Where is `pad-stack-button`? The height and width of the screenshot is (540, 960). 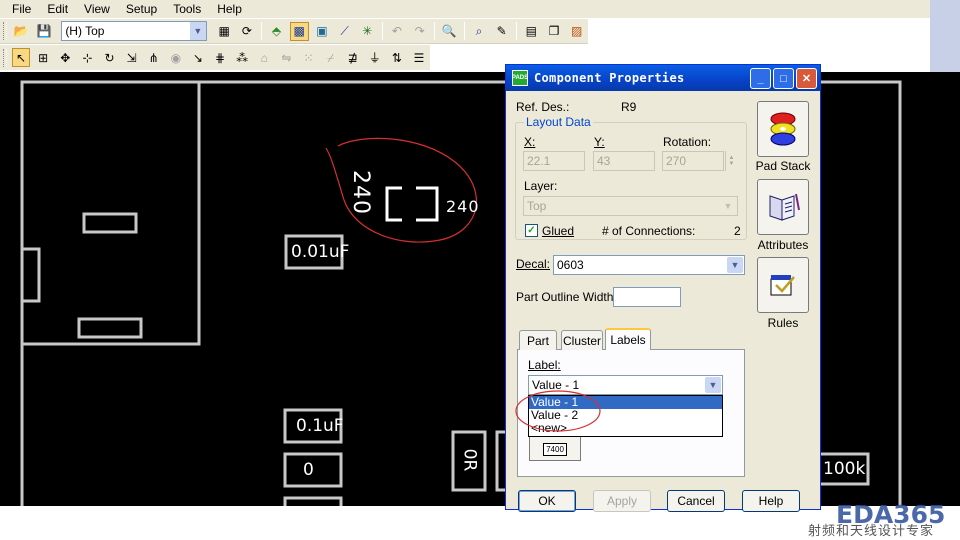 pad-stack-button is located at coordinates (783, 129).